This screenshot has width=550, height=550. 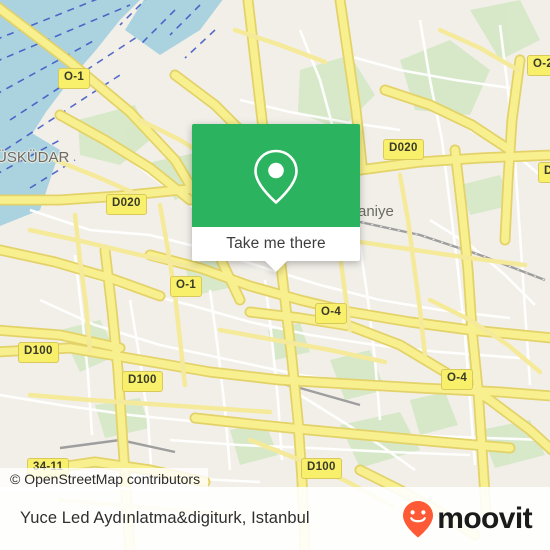 What do you see at coordinates (165, 518) in the screenshot?
I see `location-title: Yuce Led Aydınlatma&digiturk, Istanbul` at bounding box center [165, 518].